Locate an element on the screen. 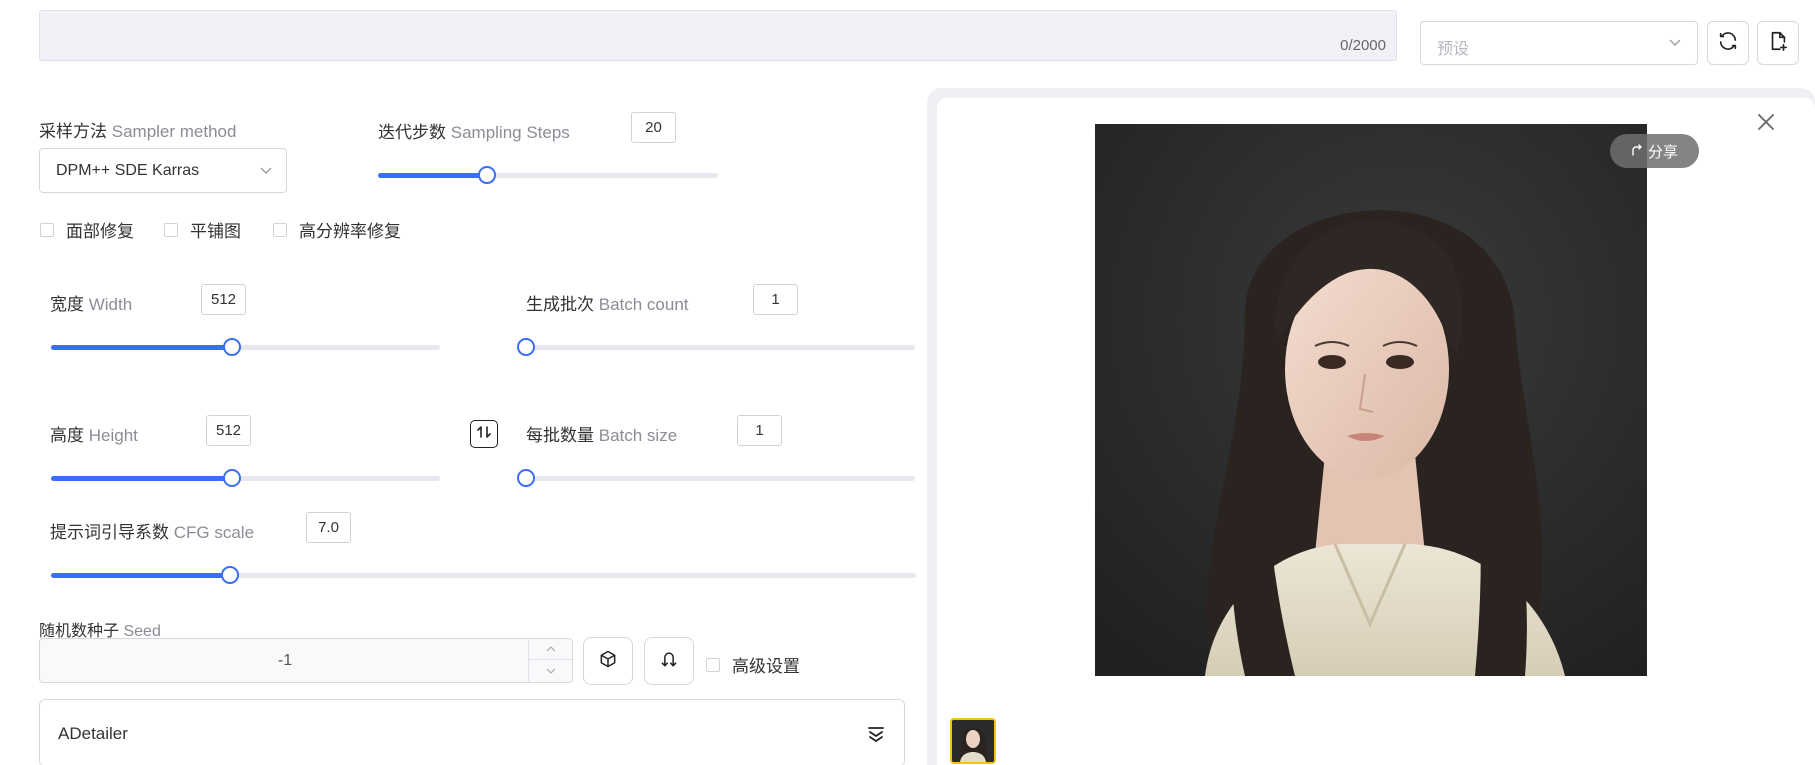 The height and width of the screenshot is (765, 1815). share-button: 分享 is located at coordinates (1654, 151).